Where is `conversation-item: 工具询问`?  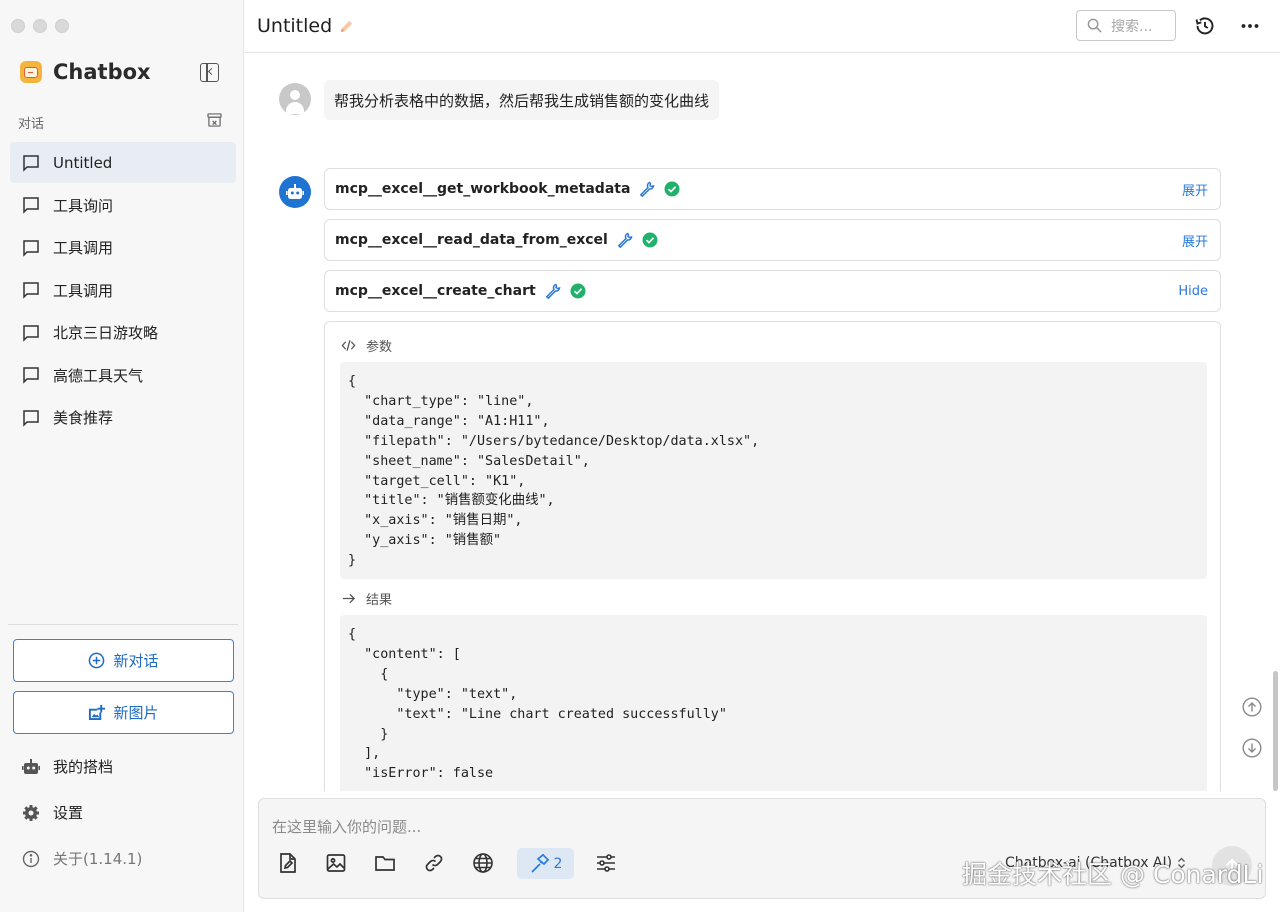
conversation-item: 工具询问 is located at coordinates (123, 205).